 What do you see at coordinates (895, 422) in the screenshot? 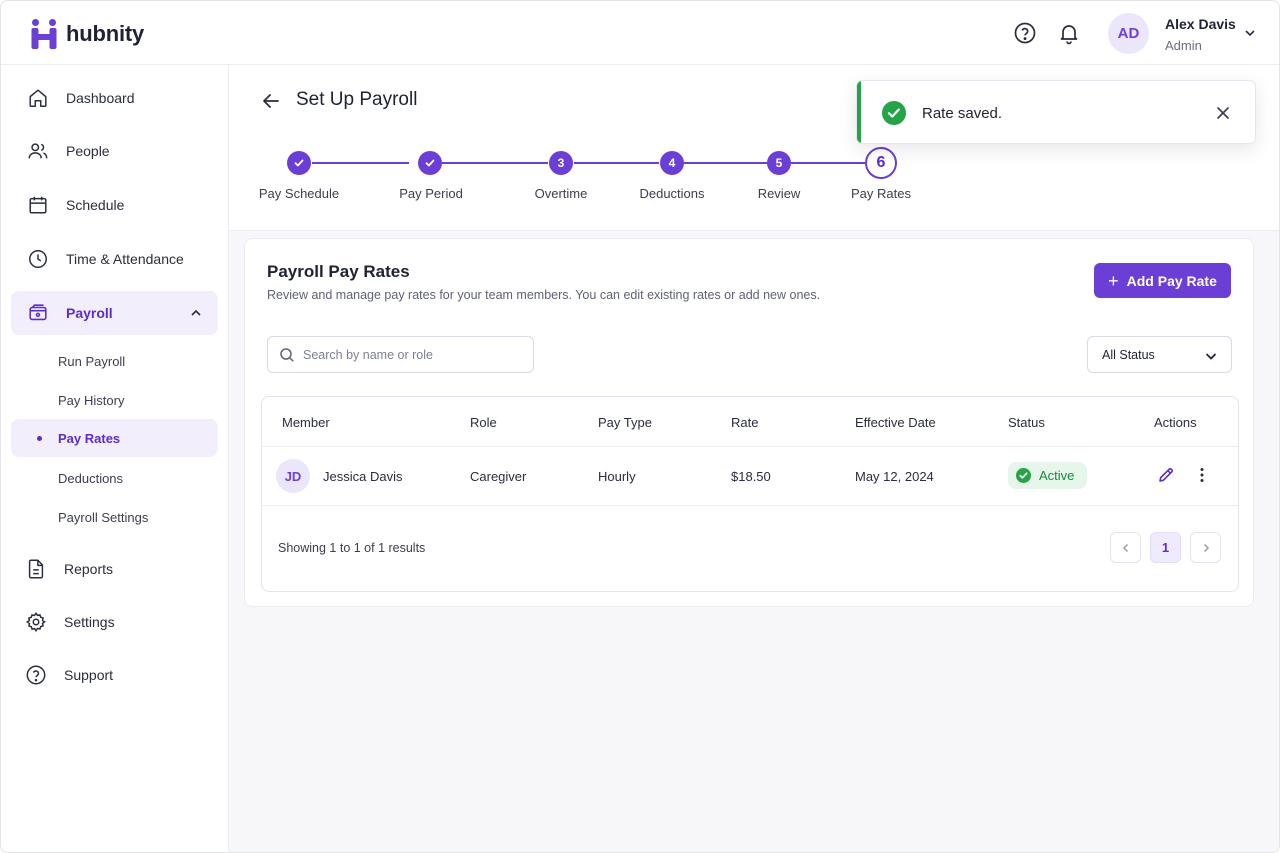
I see `column-header-effective-date: Effective Date` at bounding box center [895, 422].